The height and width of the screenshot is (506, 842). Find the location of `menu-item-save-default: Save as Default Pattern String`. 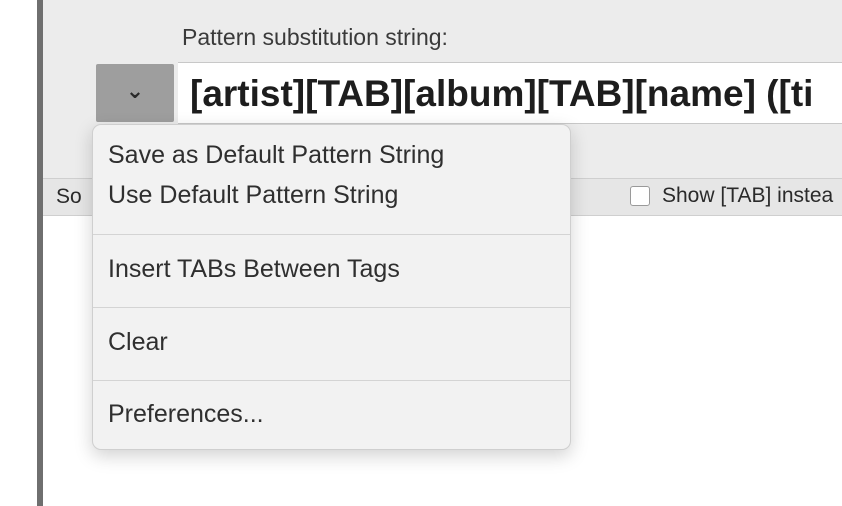

menu-item-save-default: Save as Default Pattern String is located at coordinates (276, 155).